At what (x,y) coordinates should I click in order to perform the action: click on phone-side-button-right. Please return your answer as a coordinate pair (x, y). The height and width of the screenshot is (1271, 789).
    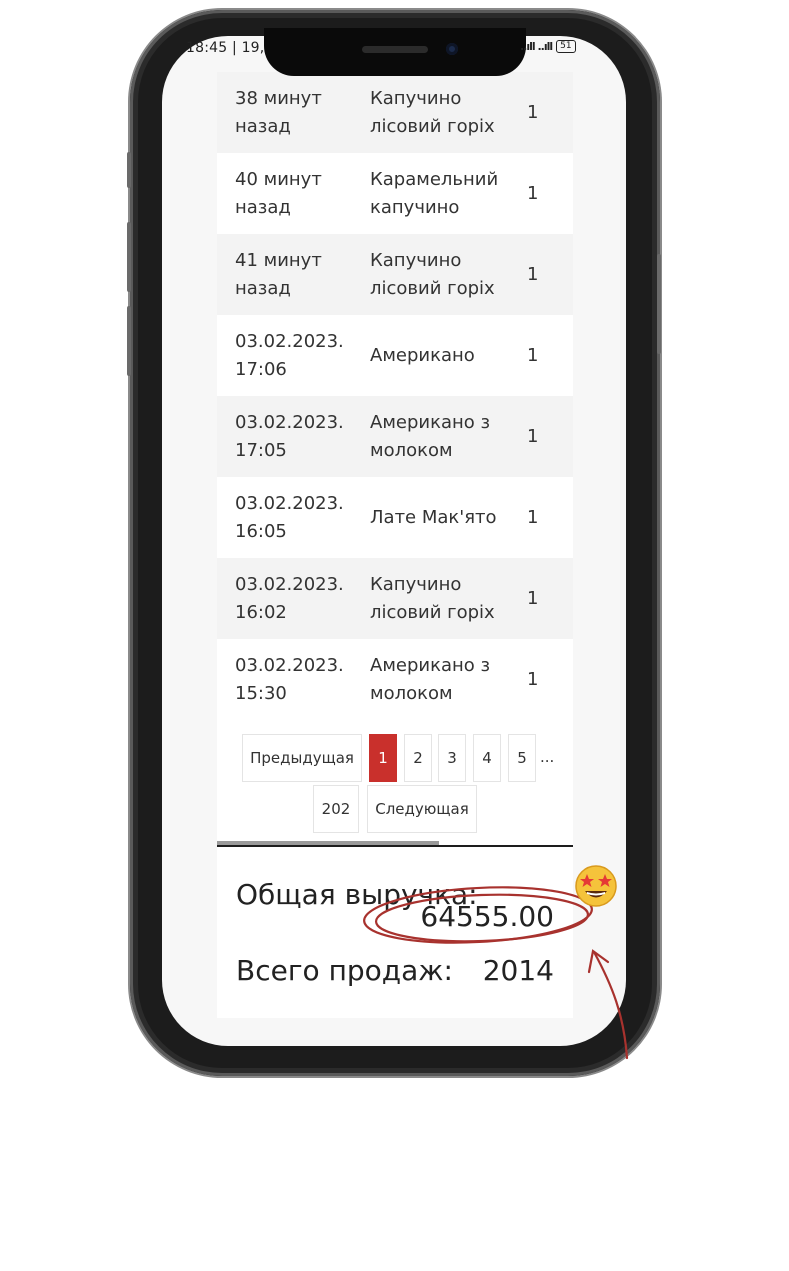
    Looking at the image, I should click on (659, 304).